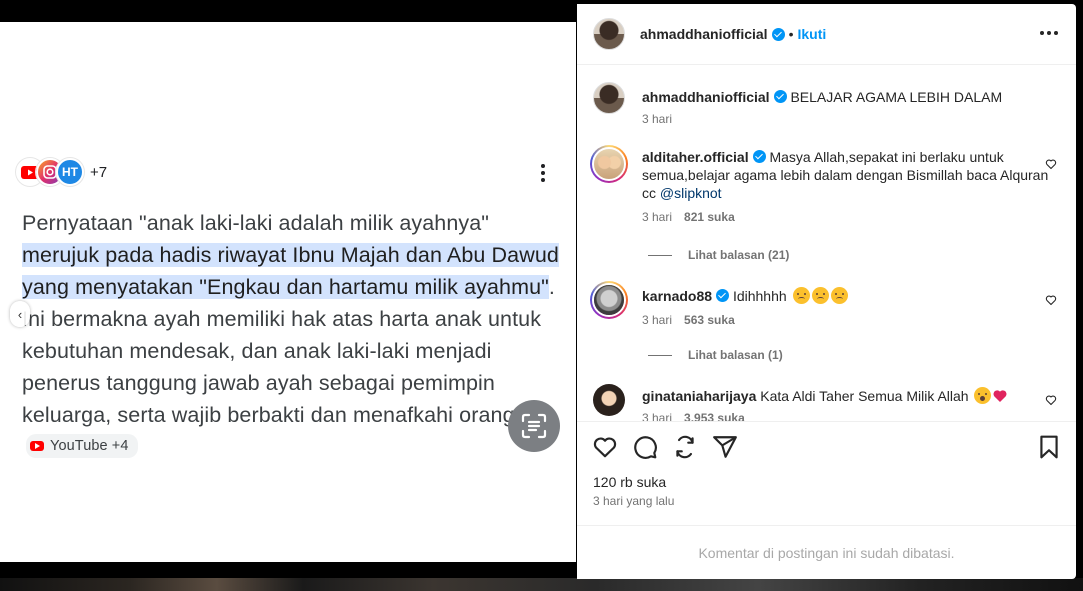 The image size is (1083, 591). What do you see at coordinates (70, 172) in the screenshot?
I see `ht-source-icon: HT` at bounding box center [70, 172].